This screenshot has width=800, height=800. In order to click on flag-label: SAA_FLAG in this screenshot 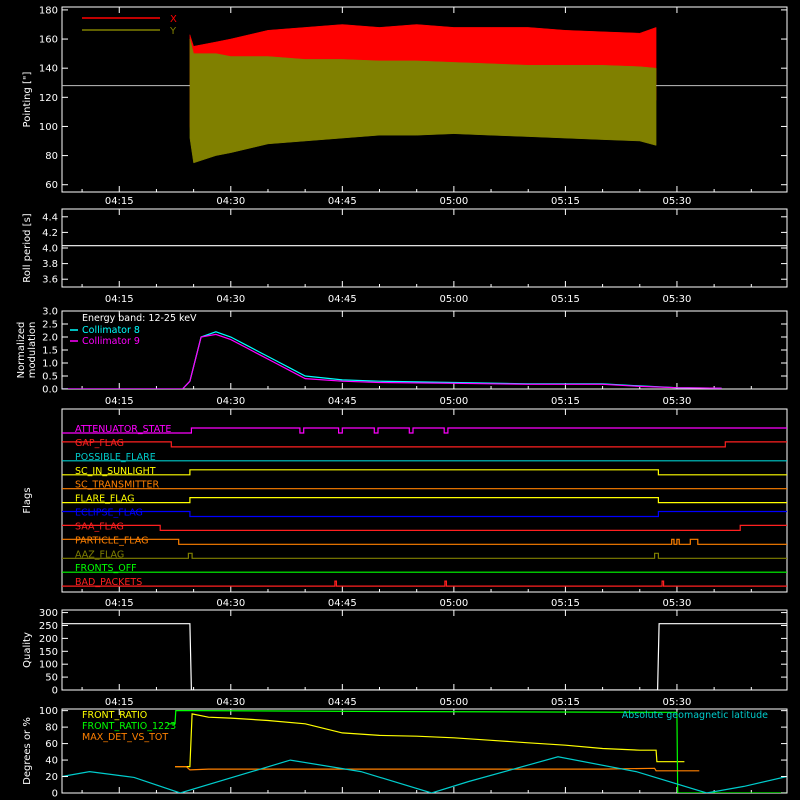, I will do `click(99, 526)`.